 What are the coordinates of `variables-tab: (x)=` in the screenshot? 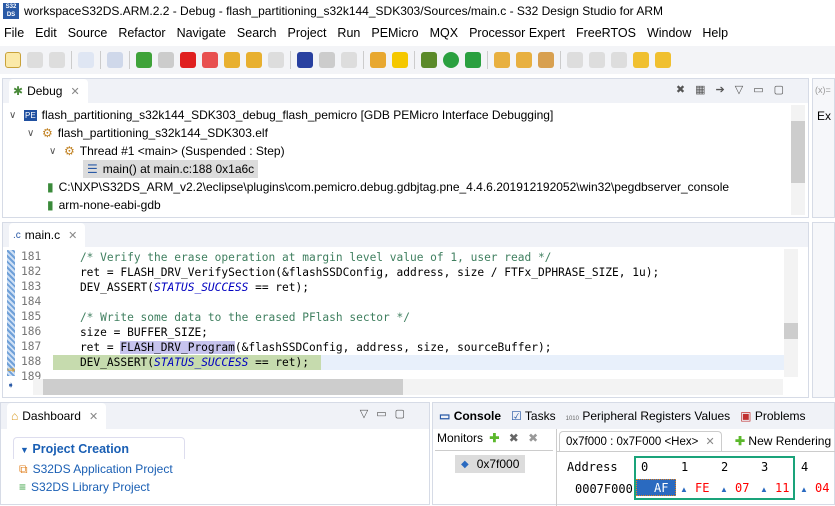 It's located at (823, 90).